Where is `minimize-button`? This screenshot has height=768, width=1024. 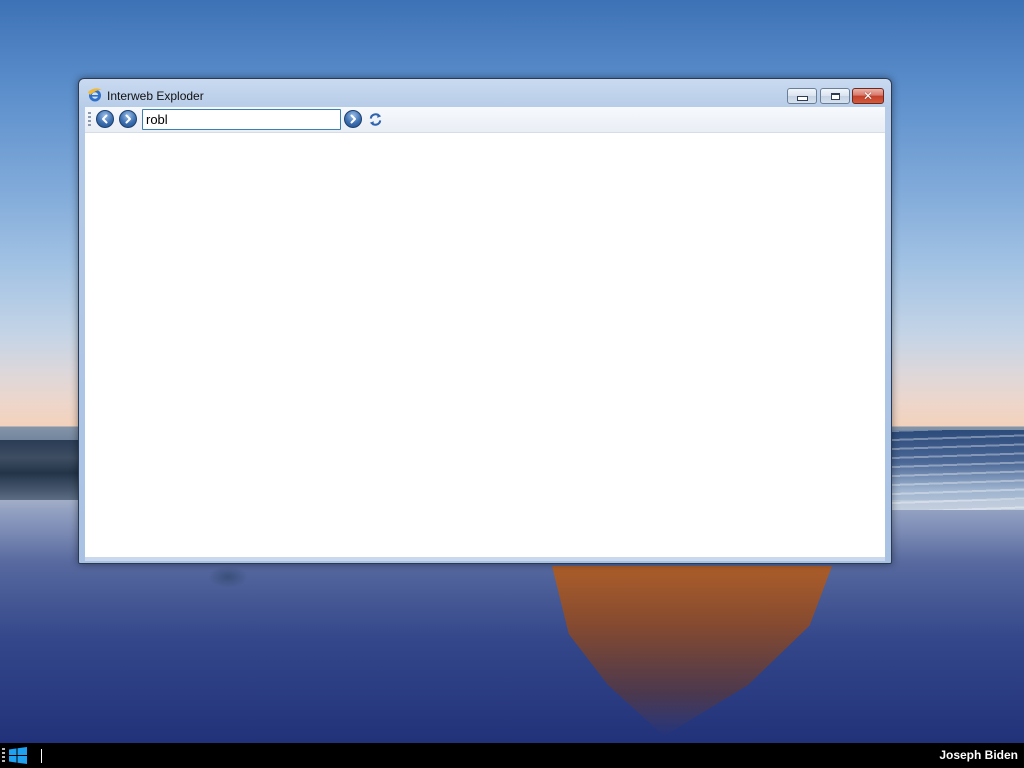
minimize-button is located at coordinates (802, 96).